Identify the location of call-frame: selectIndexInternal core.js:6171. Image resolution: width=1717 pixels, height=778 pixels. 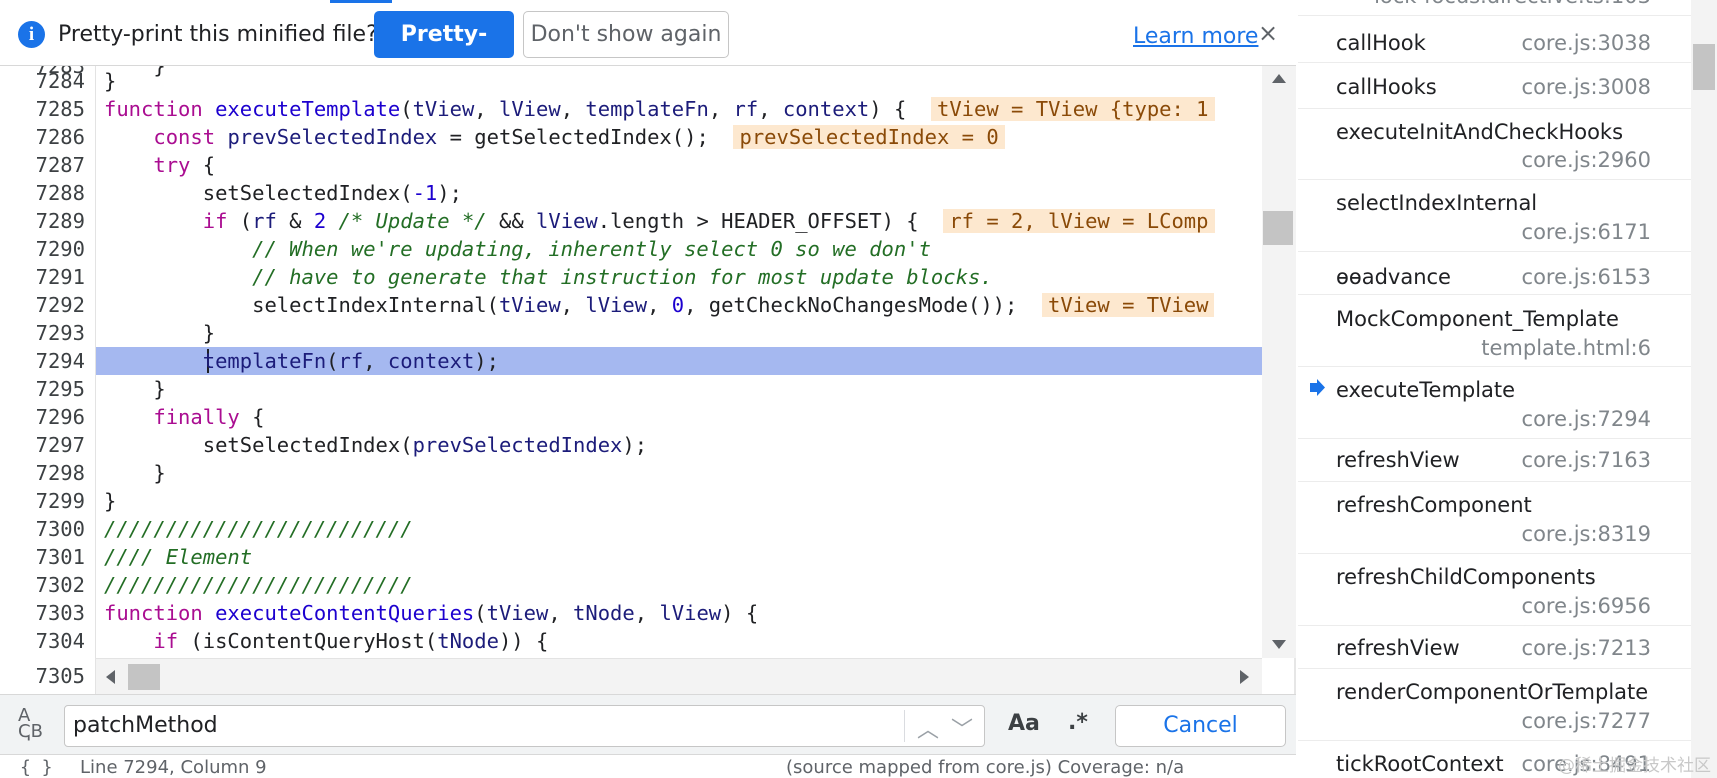
(1494, 216).